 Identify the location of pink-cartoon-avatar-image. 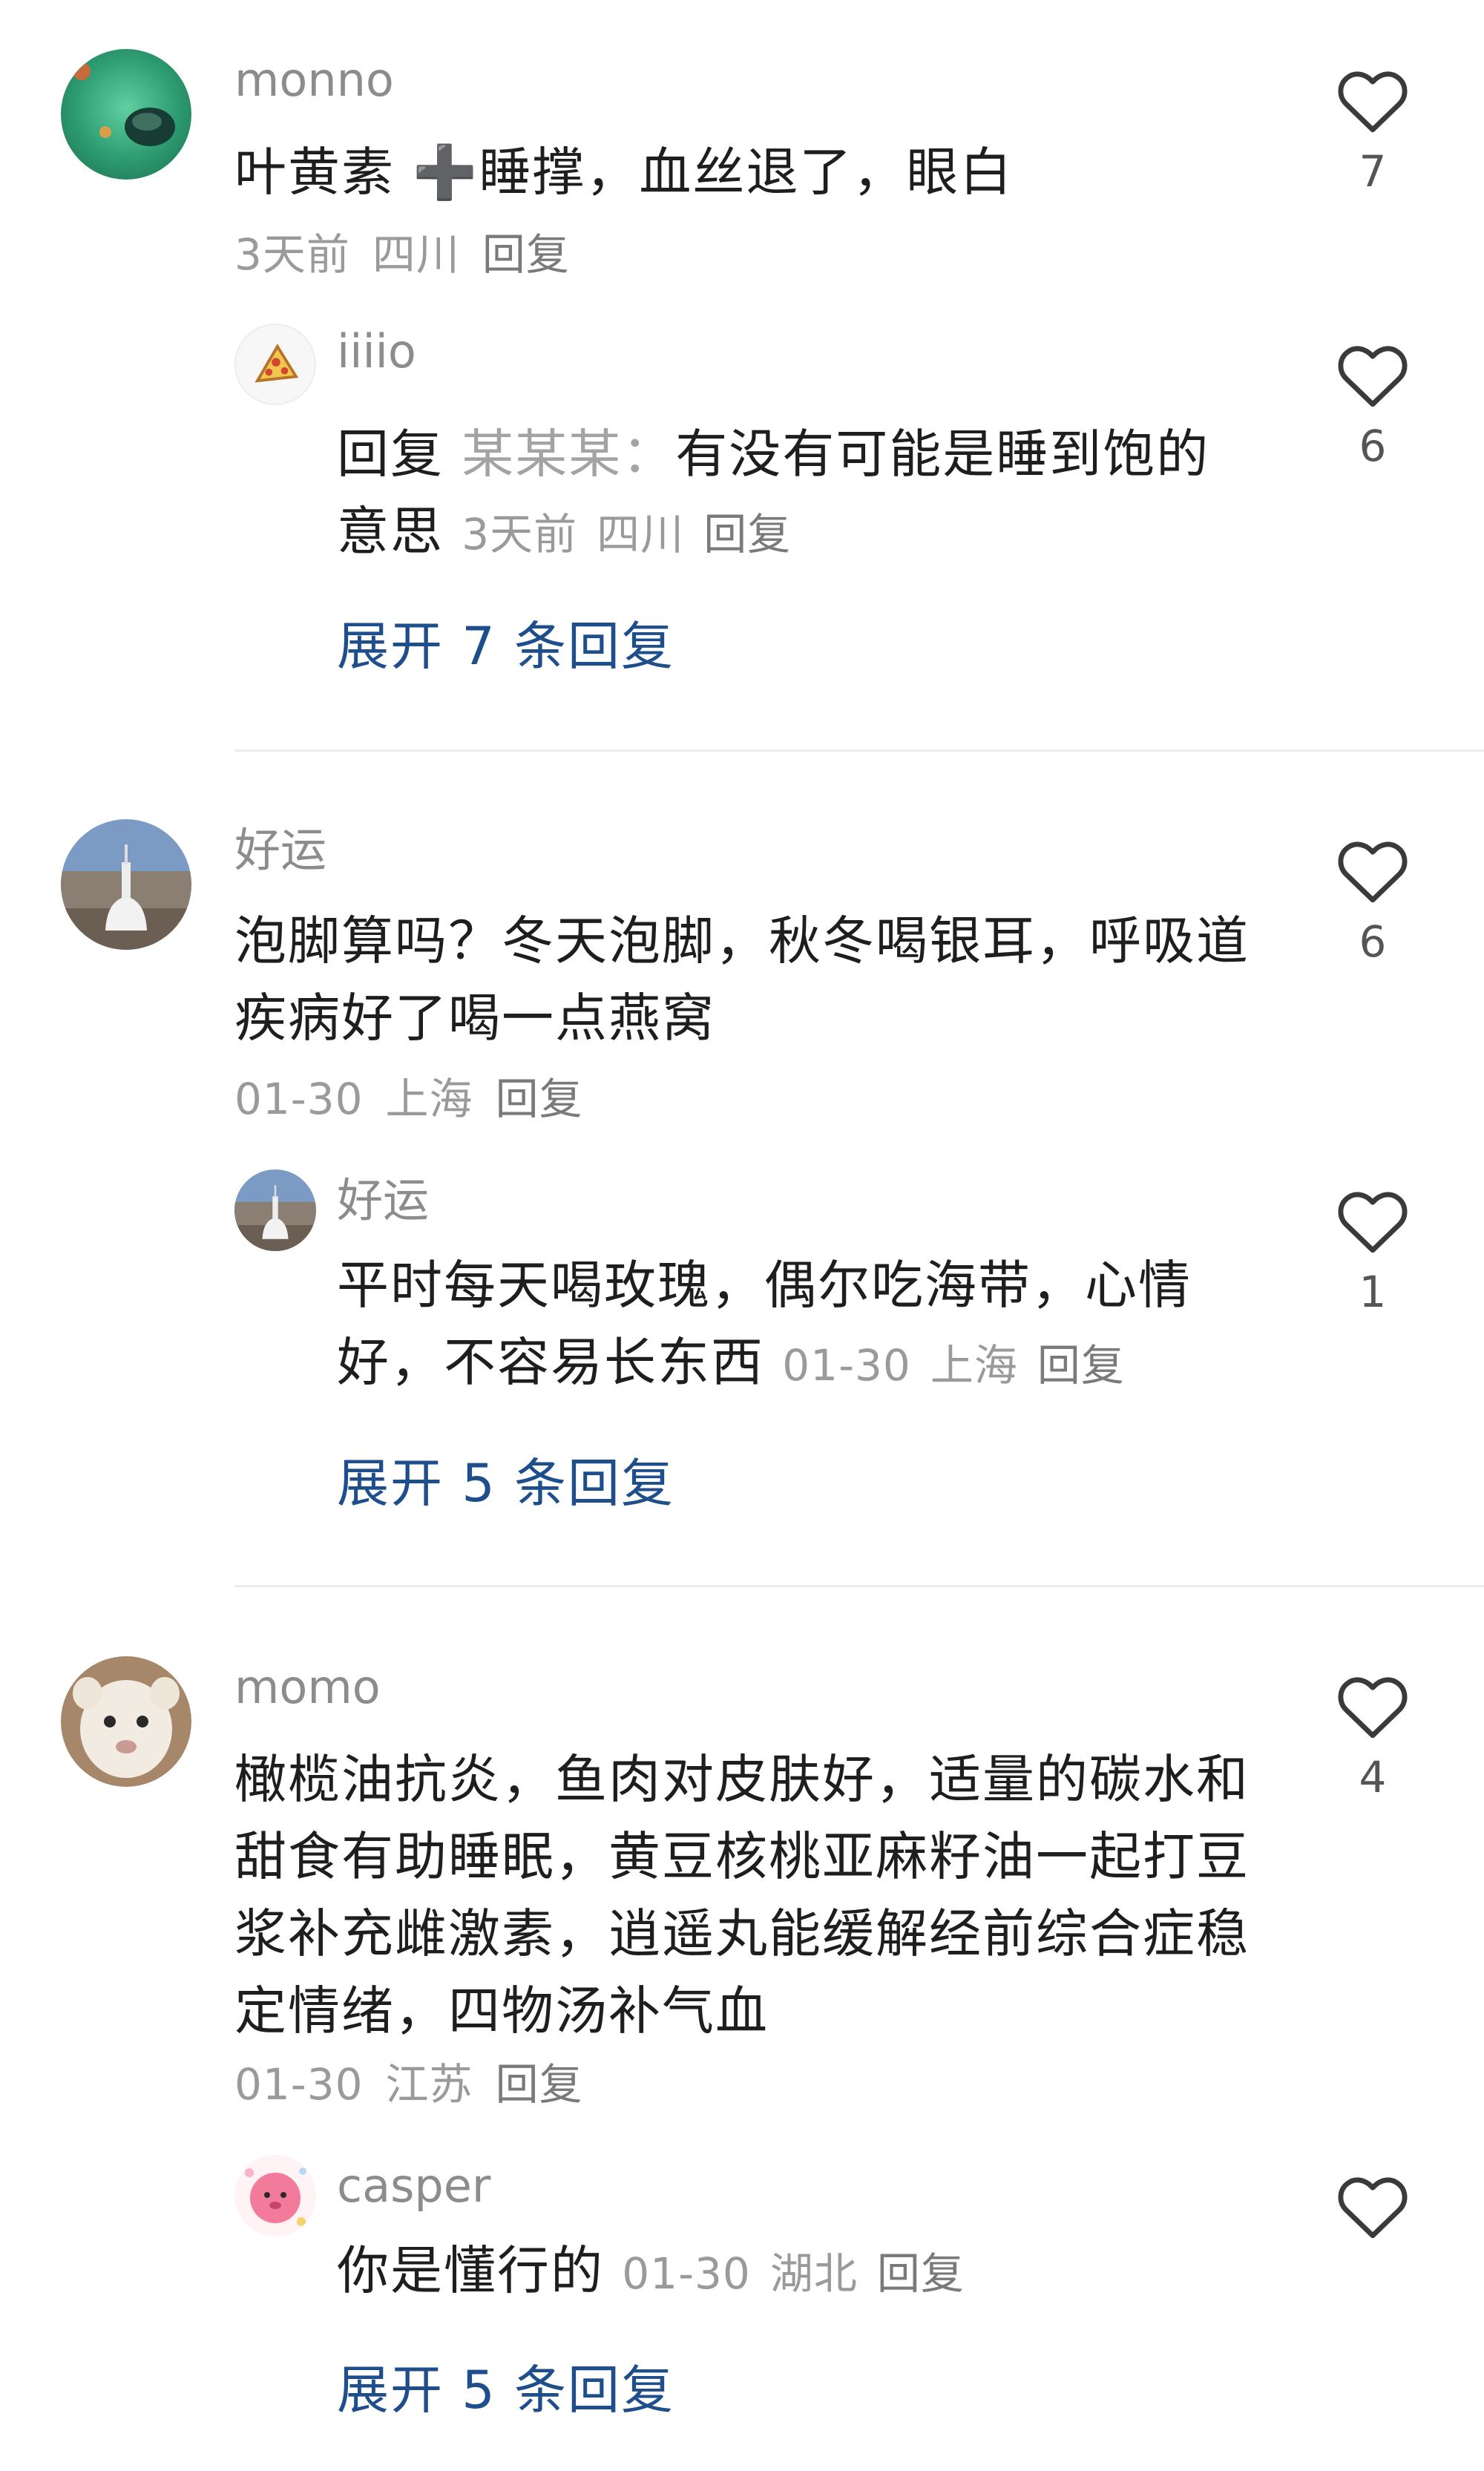
(275, 2197).